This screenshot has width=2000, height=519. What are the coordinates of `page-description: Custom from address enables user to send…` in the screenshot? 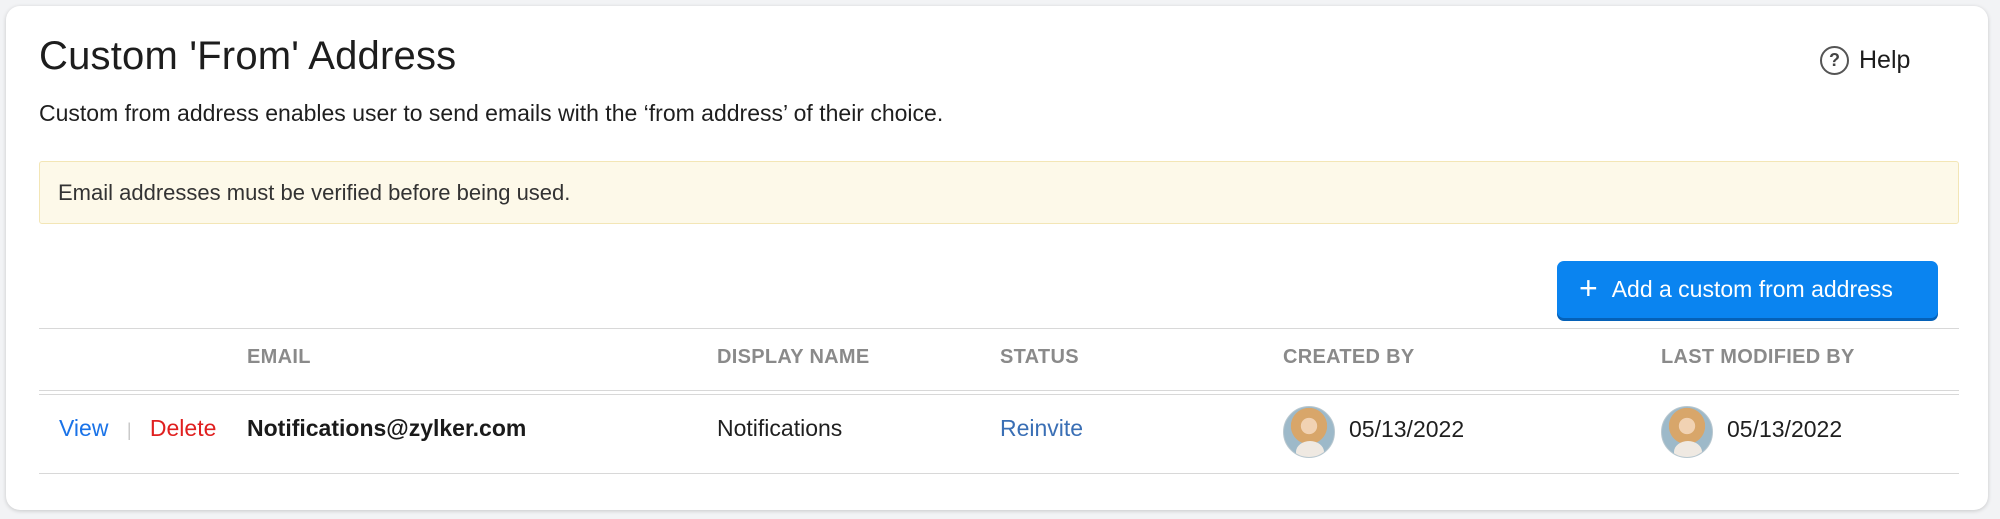 It's located at (491, 113).